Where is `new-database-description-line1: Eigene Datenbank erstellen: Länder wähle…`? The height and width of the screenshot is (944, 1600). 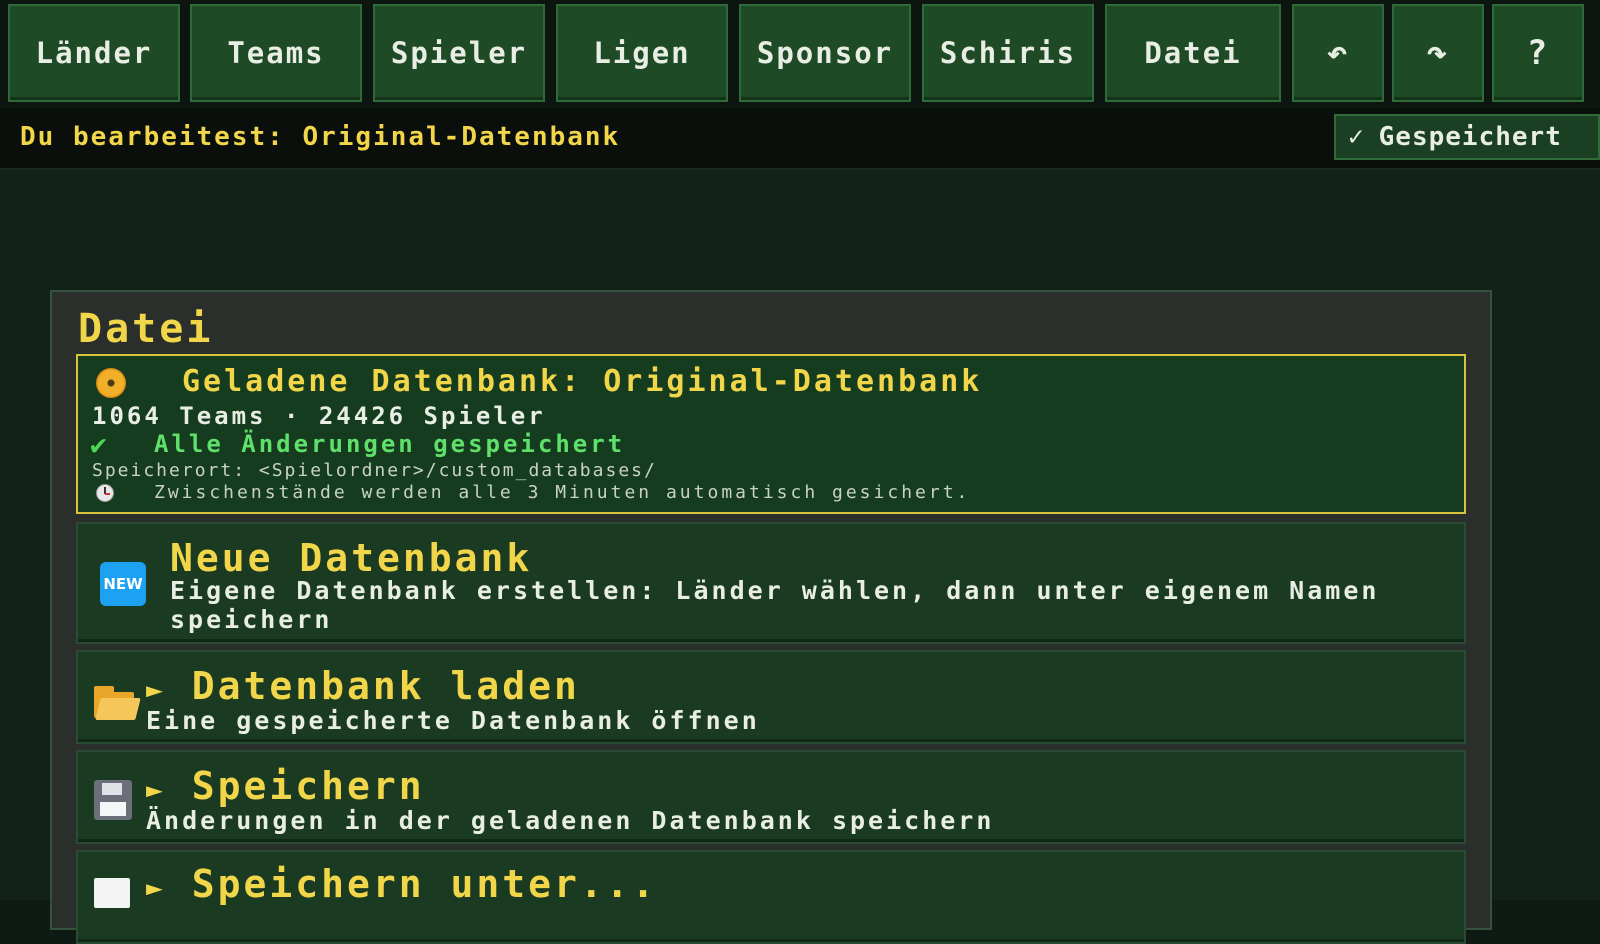 new-database-description-line1: Eigene Datenbank erstellen: Länder wähle… is located at coordinates (775, 590).